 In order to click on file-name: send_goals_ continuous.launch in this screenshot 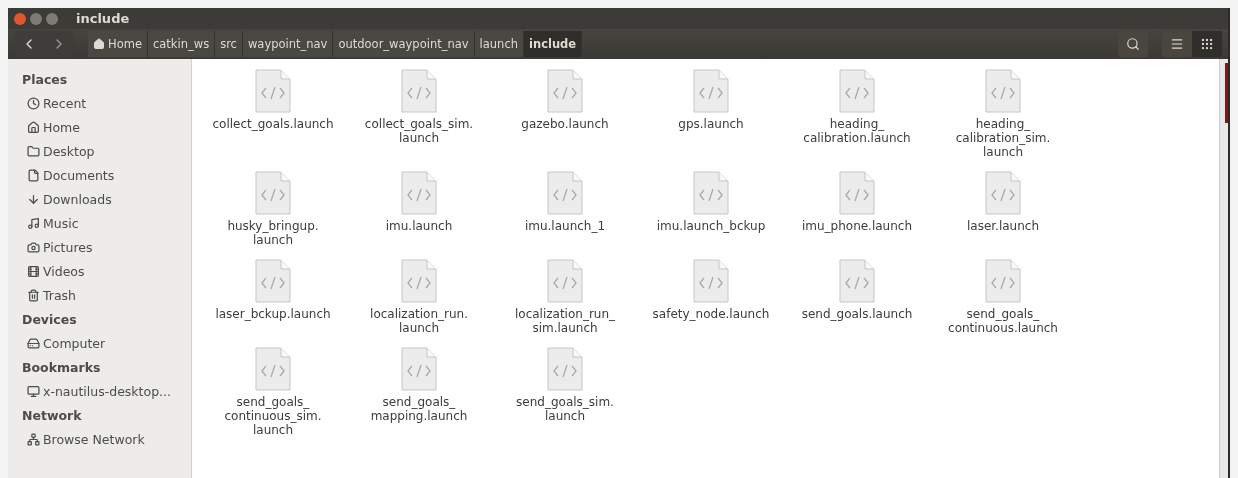, I will do `click(1003, 321)`.